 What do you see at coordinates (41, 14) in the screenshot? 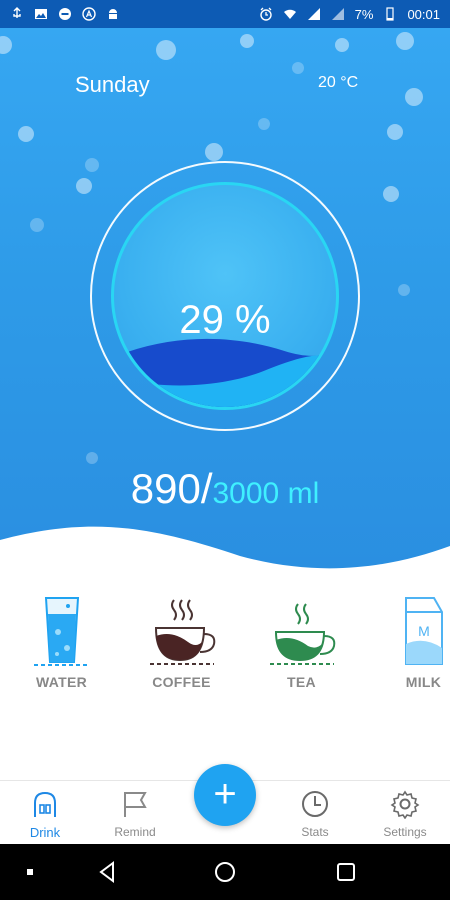
I see `image-icon` at bounding box center [41, 14].